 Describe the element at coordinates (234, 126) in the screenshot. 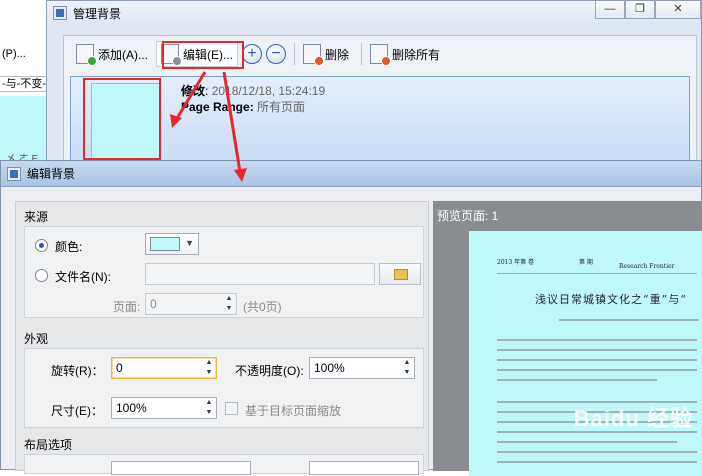

I see `arrow-to-dialog` at that location.